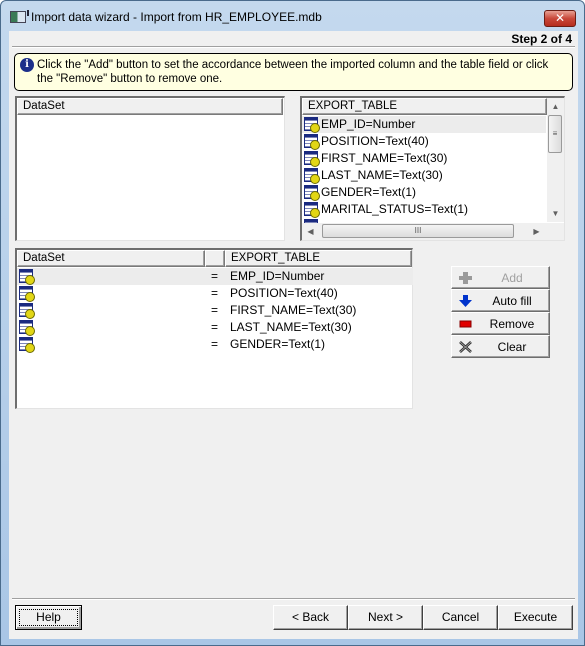 This screenshot has height=646, width=585. What do you see at coordinates (382, 175) in the screenshot?
I see `target-field-label: LAST_NAME=Text(30)` at bounding box center [382, 175].